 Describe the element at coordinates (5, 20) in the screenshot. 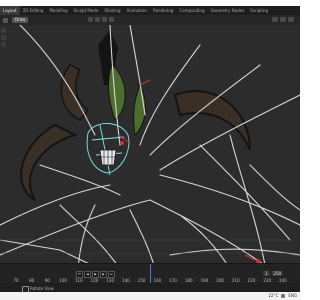

I see `editor-type-icon` at that location.